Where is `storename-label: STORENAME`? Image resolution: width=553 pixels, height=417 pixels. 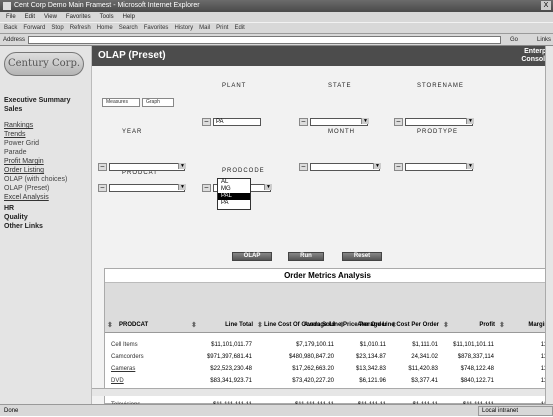 storename-label: STORENAME is located at coordinates (440, 86).